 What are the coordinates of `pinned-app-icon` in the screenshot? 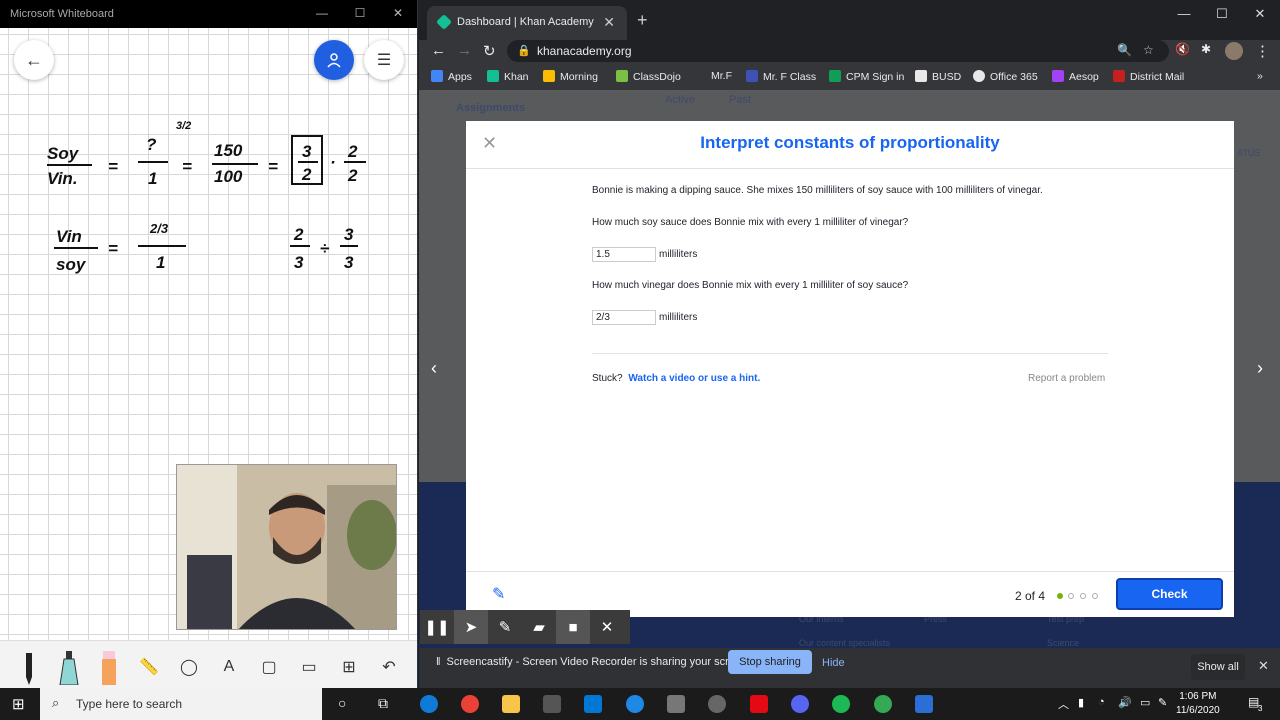 It's located at (635, 704).